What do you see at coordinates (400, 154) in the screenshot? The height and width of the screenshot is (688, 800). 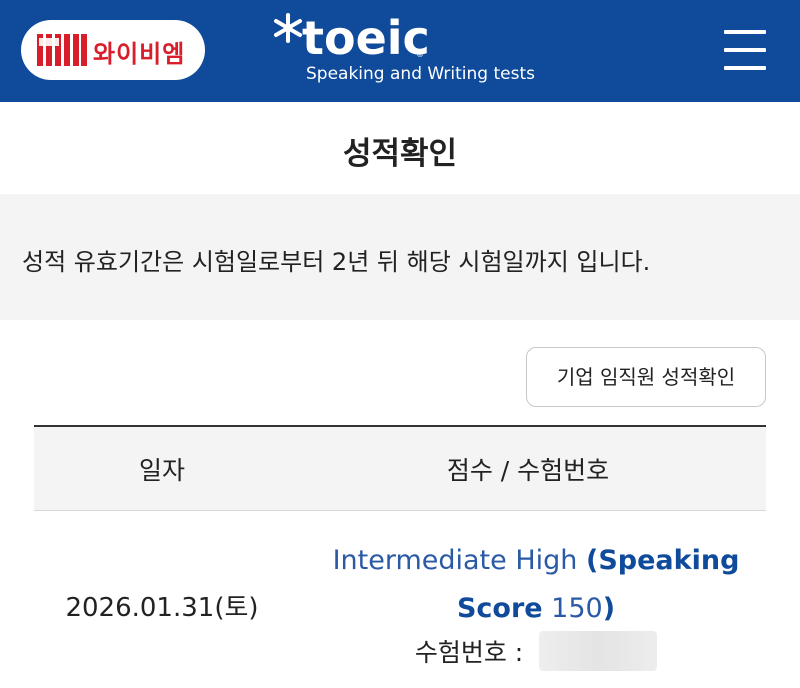 I see `page-title: 성적확인` at bounding box center [400, 154].